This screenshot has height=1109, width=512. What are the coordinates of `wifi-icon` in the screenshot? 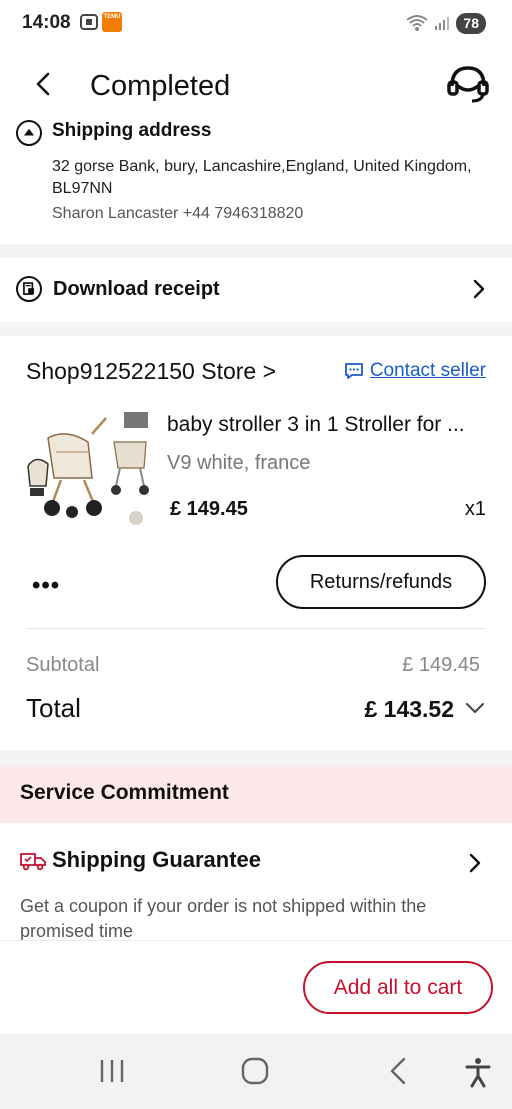 It's located at (417, 23).